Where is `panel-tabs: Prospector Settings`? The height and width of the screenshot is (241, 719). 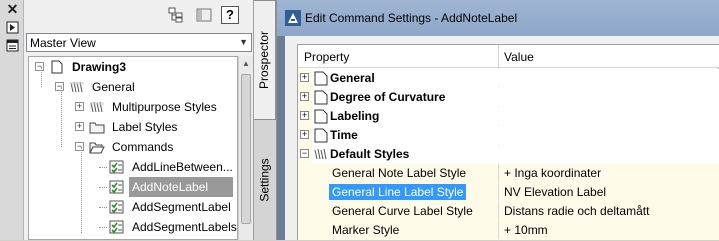 panel-tabs: Prospector Settings is located at coordinates (265, 120).